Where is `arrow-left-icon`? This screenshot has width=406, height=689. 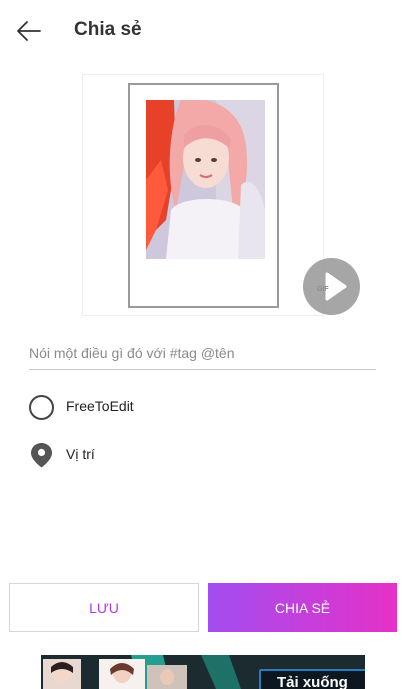
arrow-left-icon is located at coordinates (29, 31).